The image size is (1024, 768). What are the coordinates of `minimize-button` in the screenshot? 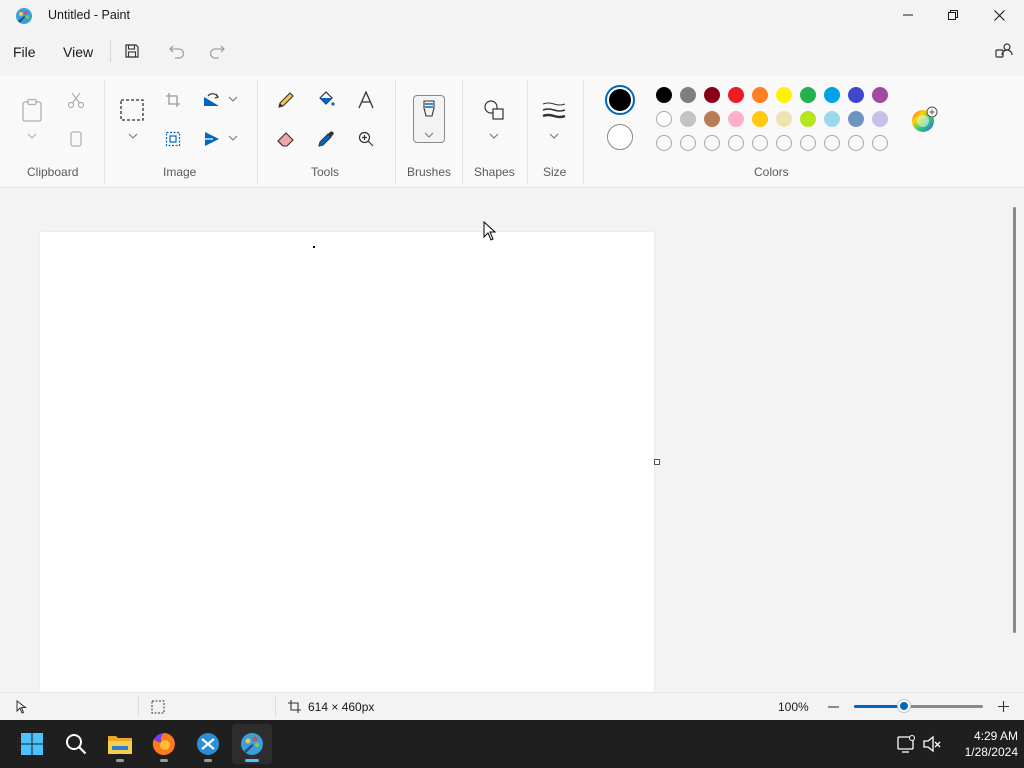 It's located at (908, 15).